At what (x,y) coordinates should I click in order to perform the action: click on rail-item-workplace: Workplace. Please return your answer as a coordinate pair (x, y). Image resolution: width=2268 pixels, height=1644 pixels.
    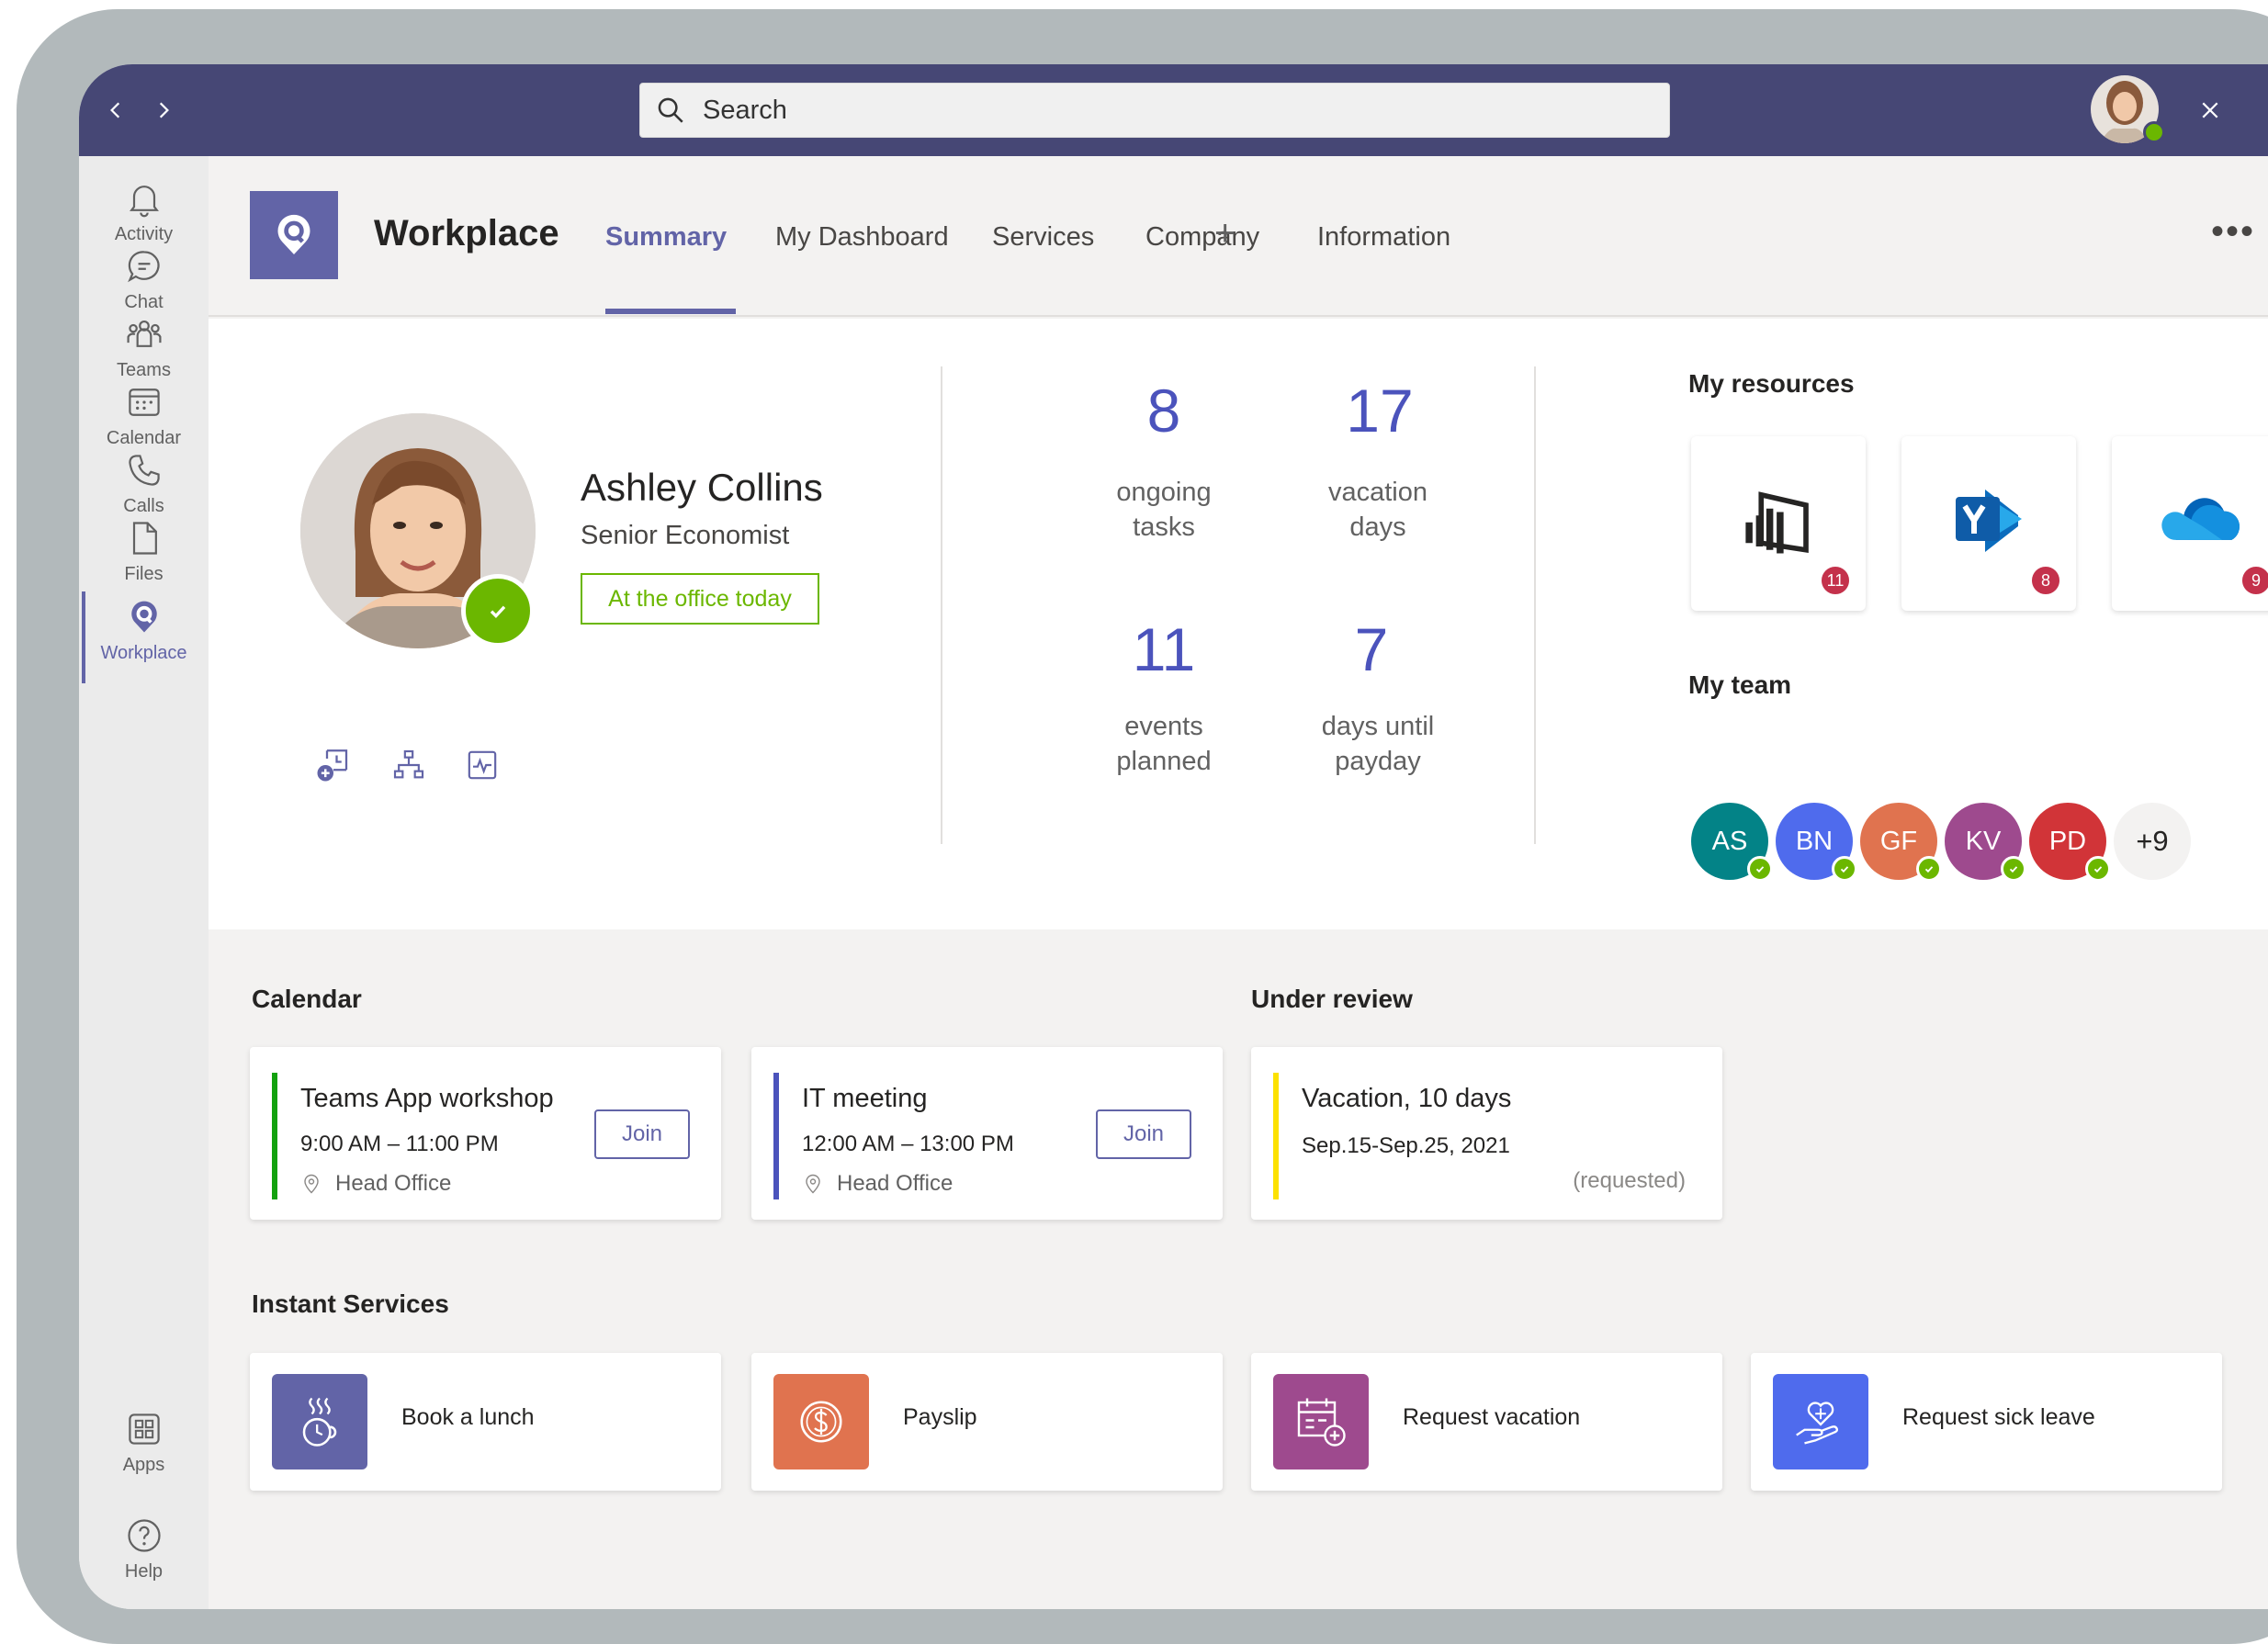
    Looking at the image, I should click on (144, 633).